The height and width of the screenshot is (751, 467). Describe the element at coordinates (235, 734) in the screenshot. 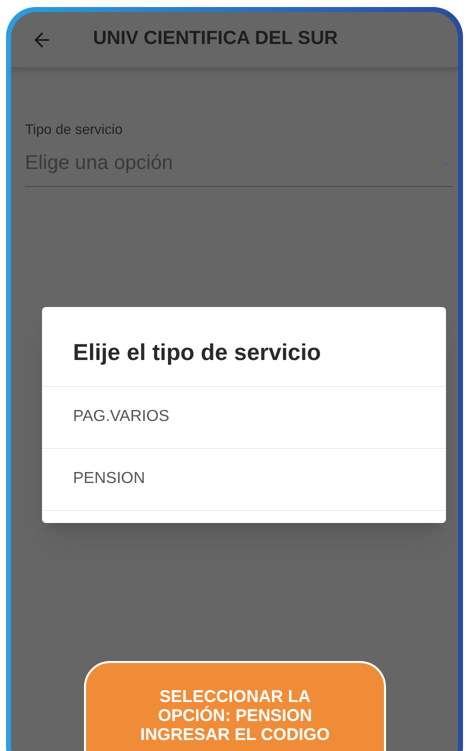

I see `callout-text: INGRESAR EL CODIGO` at that location.